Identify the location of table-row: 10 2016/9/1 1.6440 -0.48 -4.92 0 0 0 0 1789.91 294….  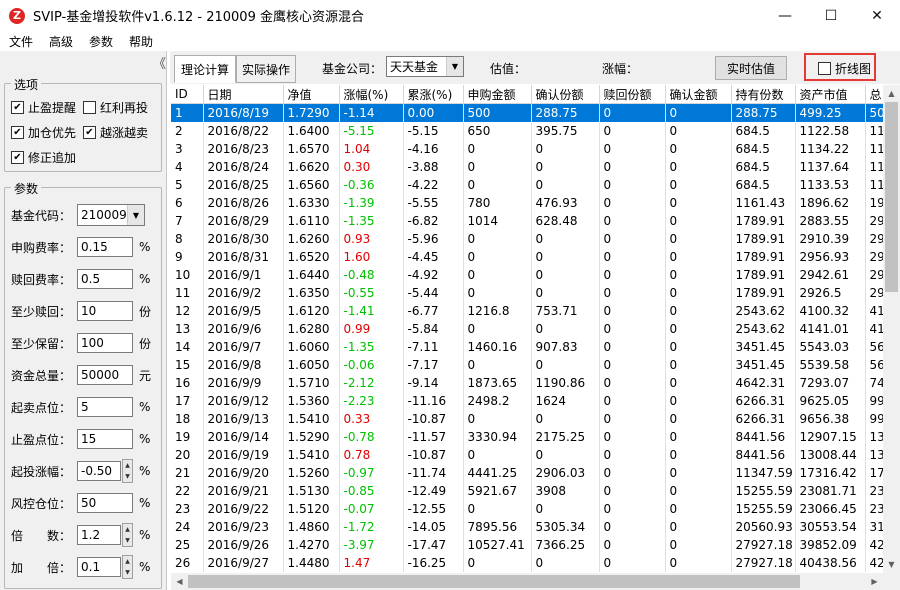
(527, 275).